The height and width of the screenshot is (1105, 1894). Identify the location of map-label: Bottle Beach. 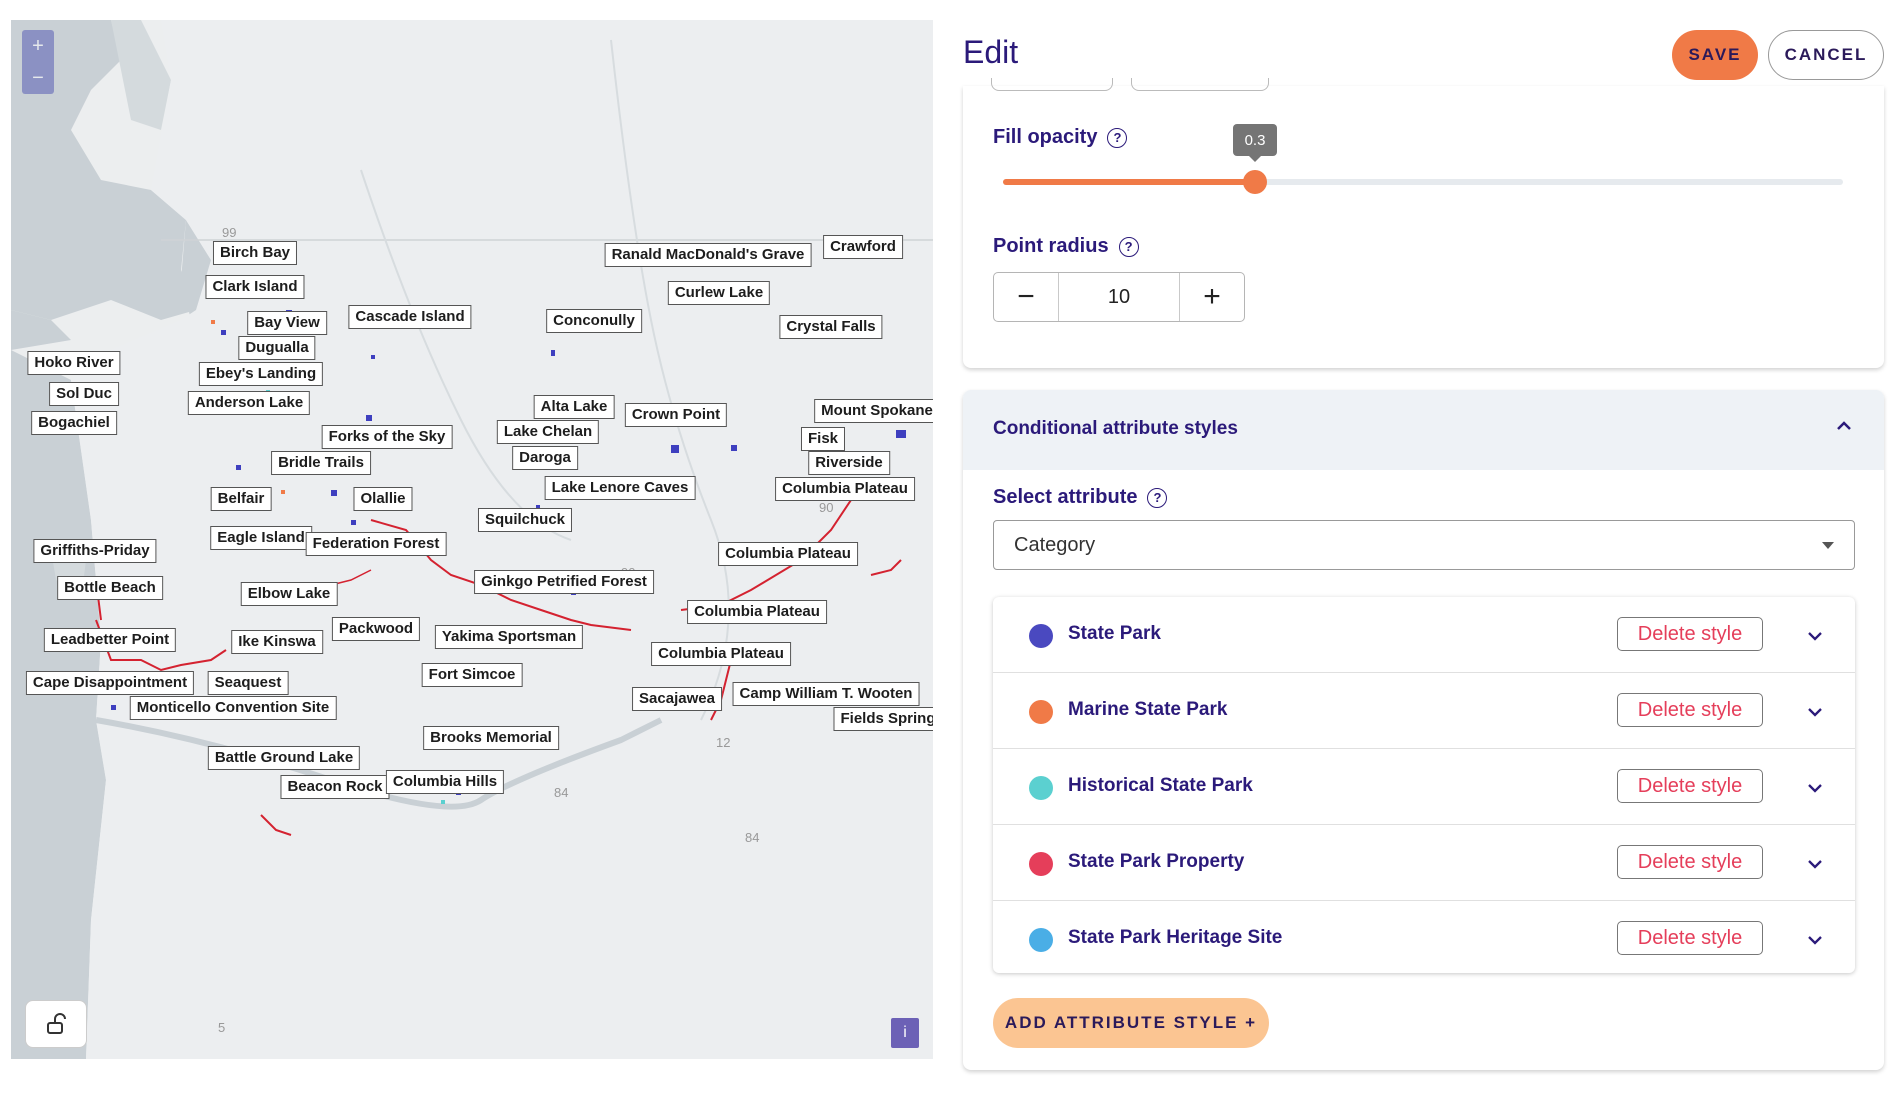
(110, 588).